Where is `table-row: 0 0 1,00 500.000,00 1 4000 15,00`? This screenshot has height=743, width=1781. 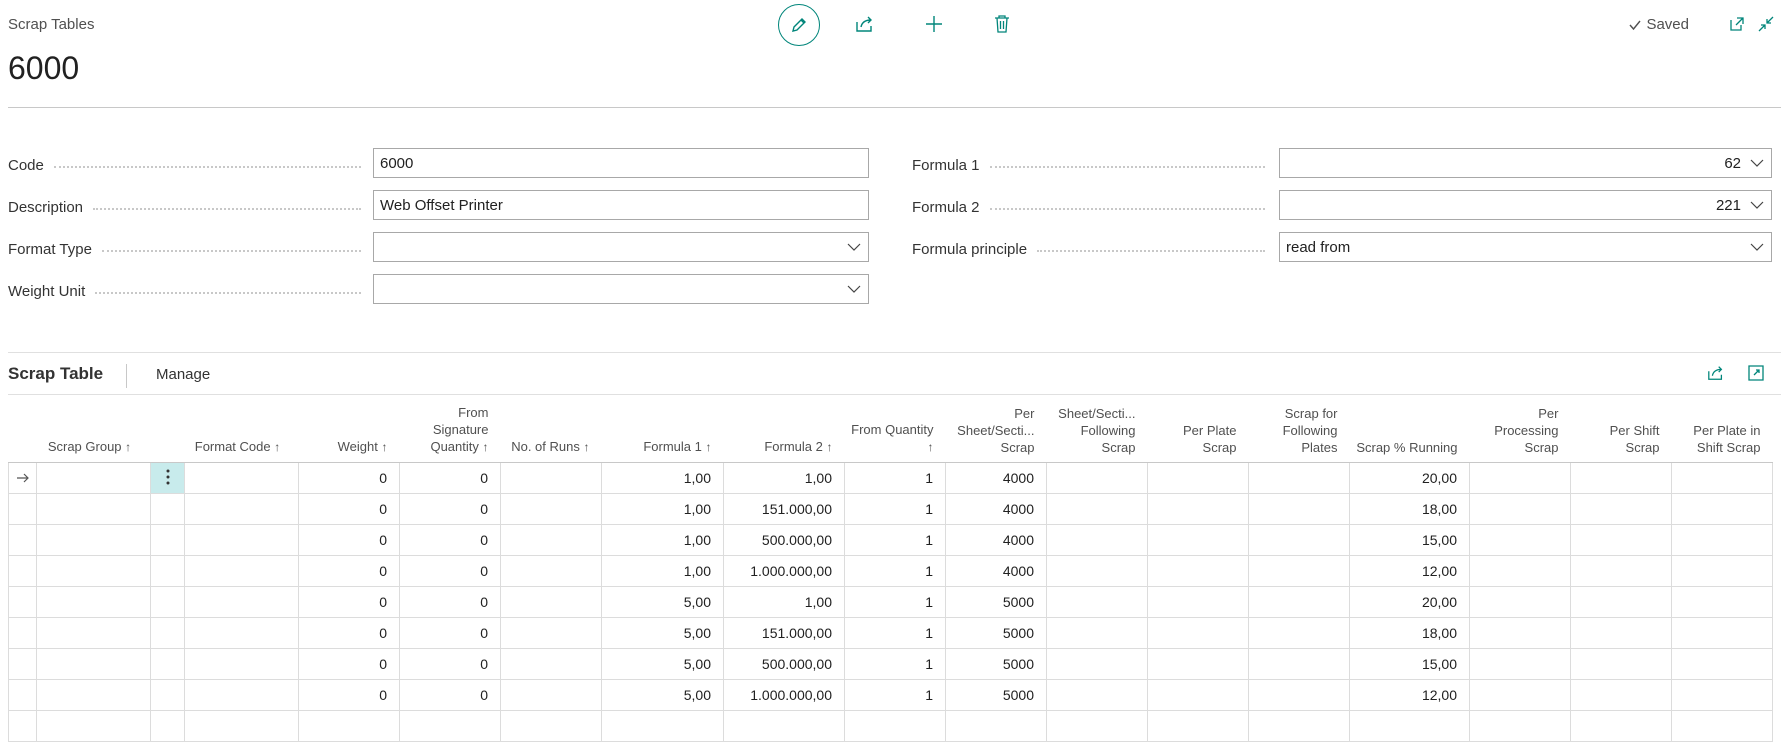
table-row: 0 0 1,00 500.000,00 1 4000 15,00 is located at coordinates (890, 540).